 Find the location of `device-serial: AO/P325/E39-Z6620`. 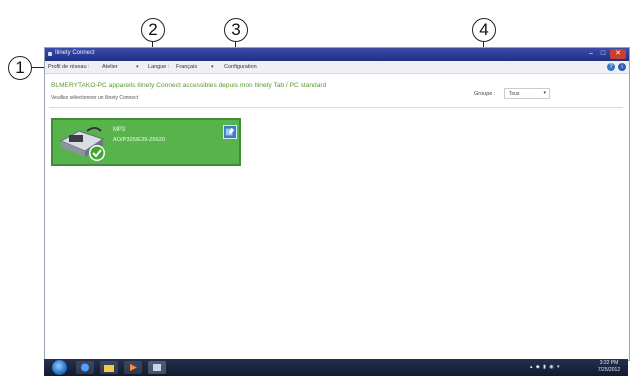

device-serial: AO/P325/E39-Z6620 is located at coordinates (139, 140).